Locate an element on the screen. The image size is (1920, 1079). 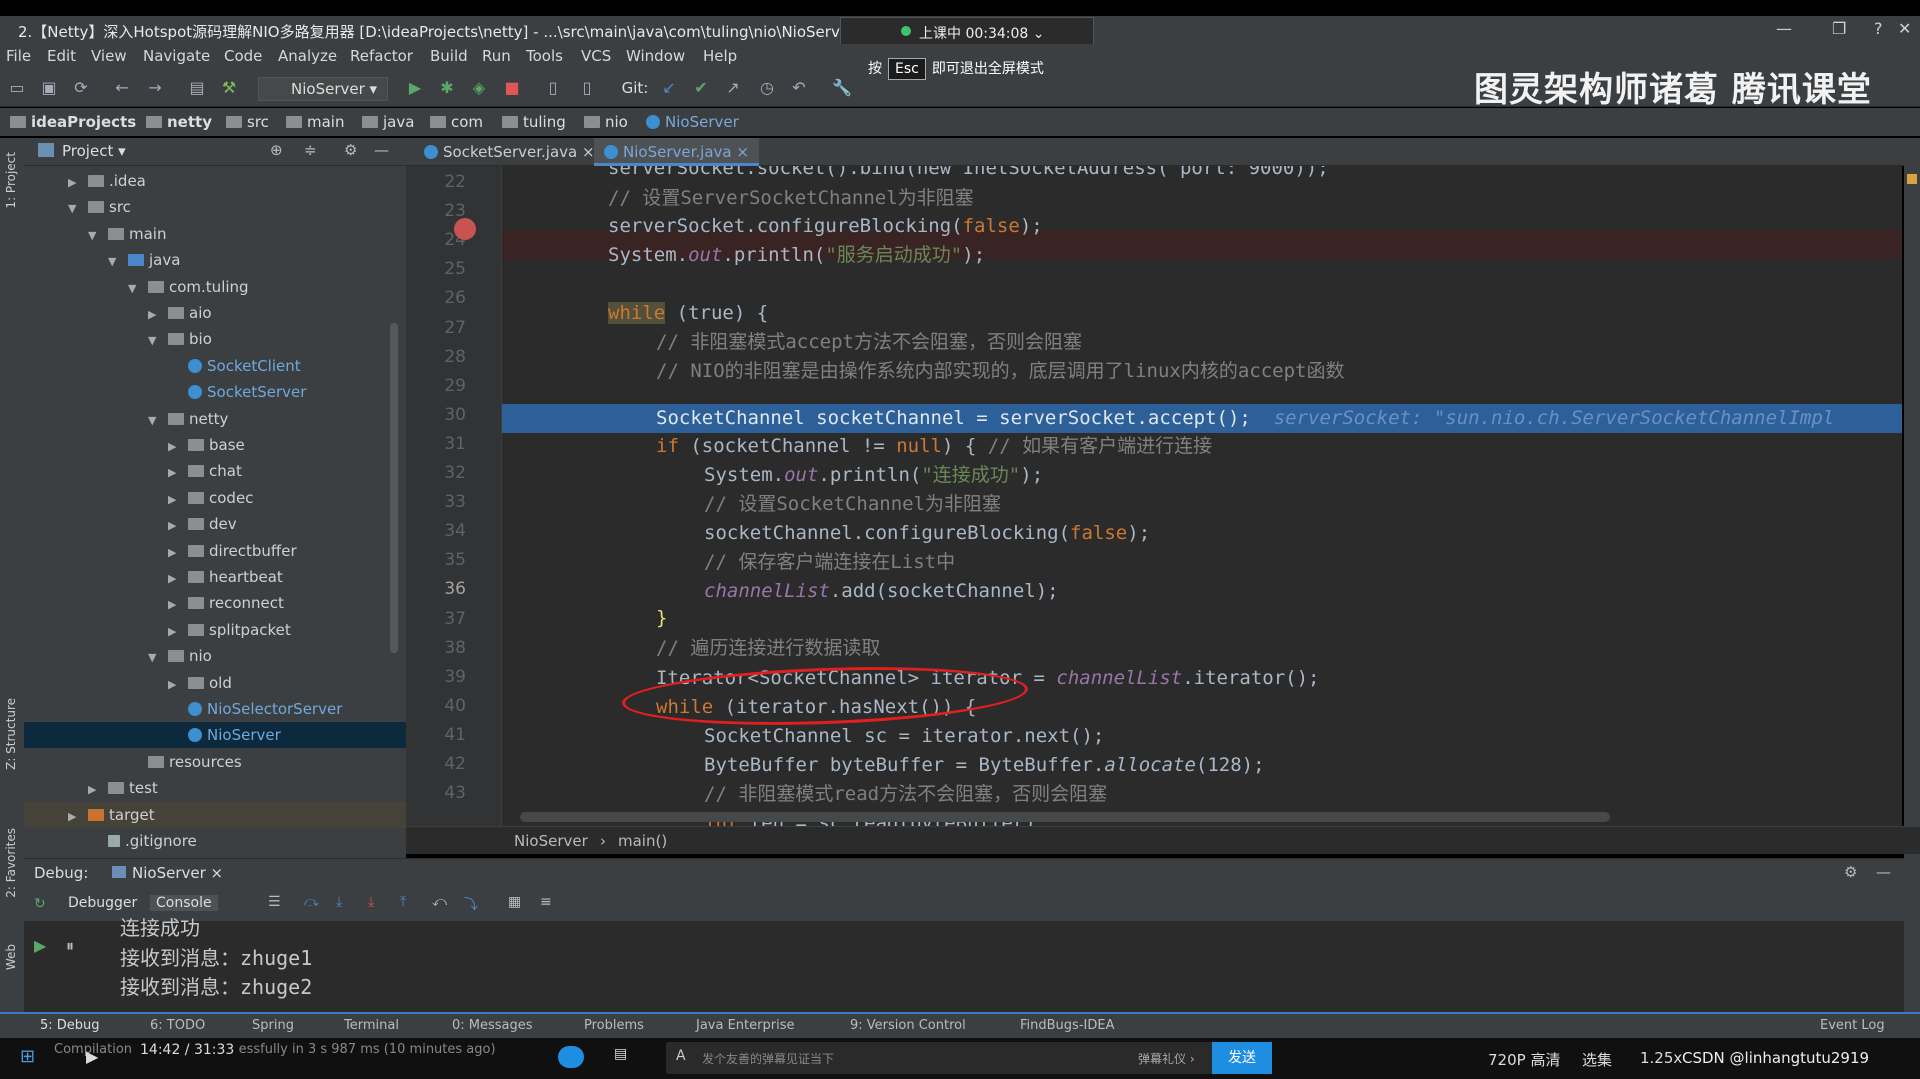
tool-event-log: Event Log is located at coordinates (1852, 1025).